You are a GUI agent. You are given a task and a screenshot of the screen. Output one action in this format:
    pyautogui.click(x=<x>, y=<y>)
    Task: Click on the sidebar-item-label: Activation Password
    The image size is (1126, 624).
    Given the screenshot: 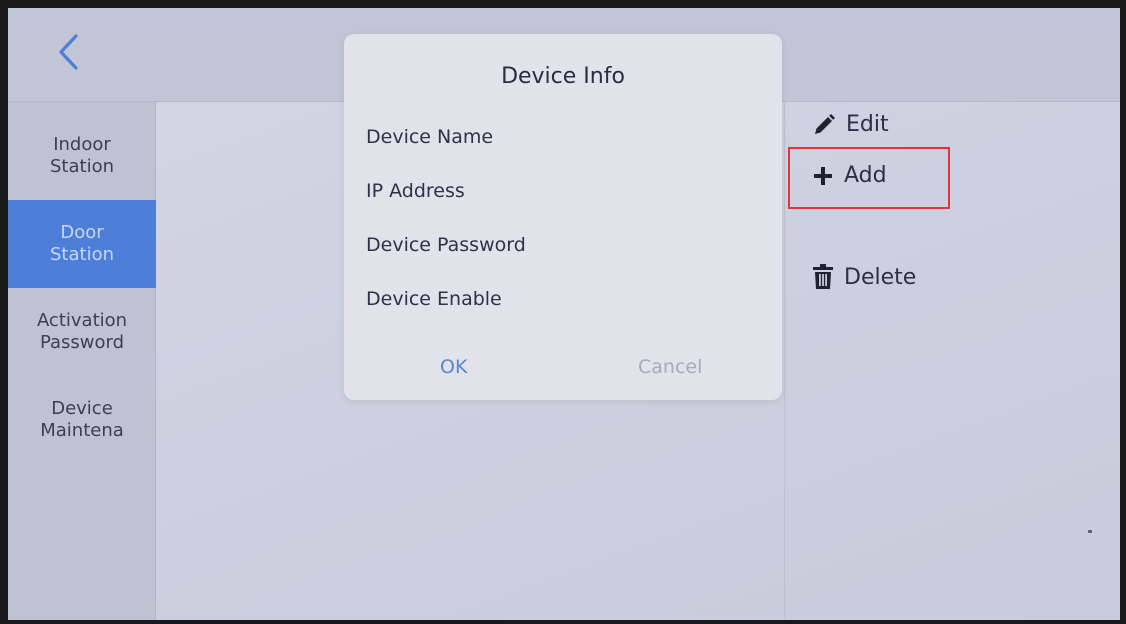 What is the action you would take?
    pyautogui.click(x=82, y=331)
    